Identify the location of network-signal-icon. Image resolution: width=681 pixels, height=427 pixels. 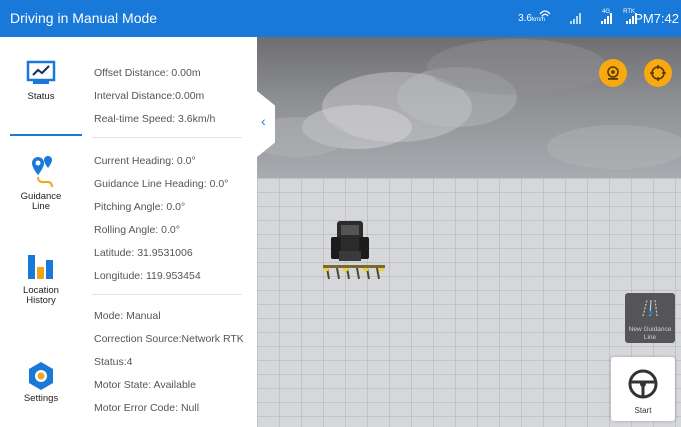
(606, 18).